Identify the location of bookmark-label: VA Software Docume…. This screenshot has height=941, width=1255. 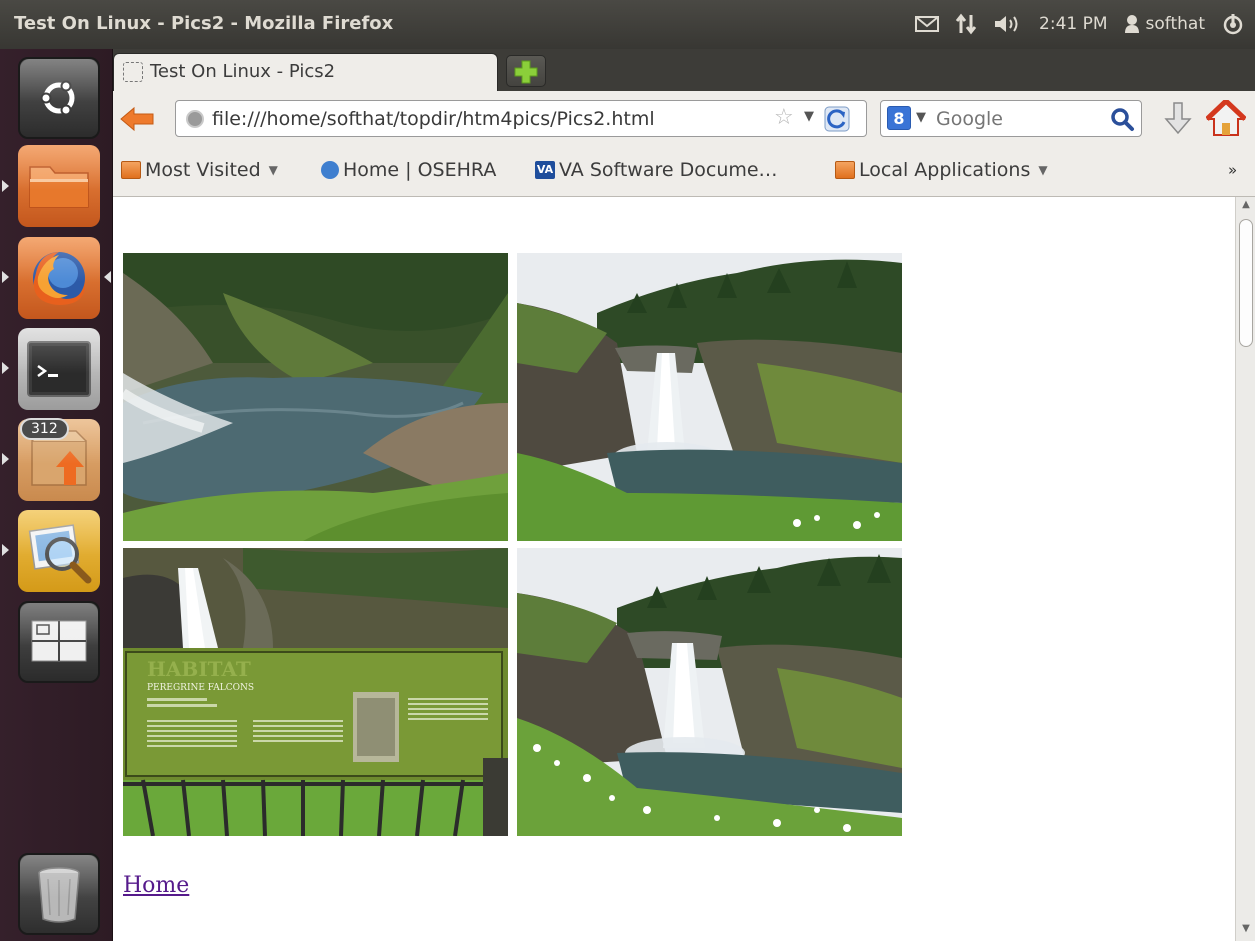
(668, 170).